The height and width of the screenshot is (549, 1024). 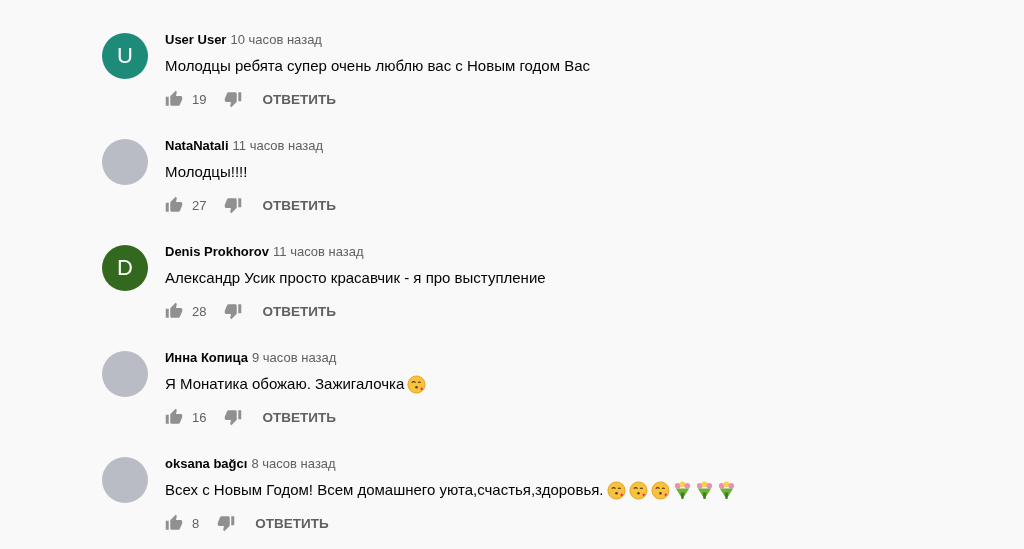 I want to click on comment-time: 10 часов назад, so click(x=276, y=39).